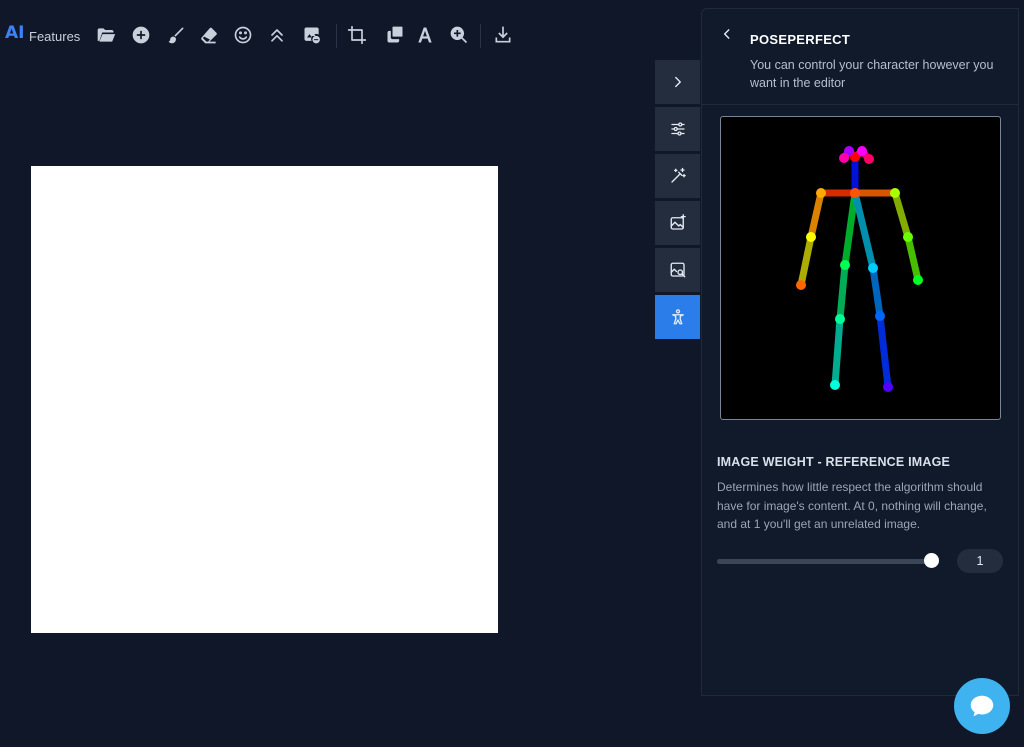 This screenshot has width=1024, height=747. What do you see at coordinates (980, 561) in the screenshot?
I see `image-weight-value: 1` at bounding box center [980, 561].